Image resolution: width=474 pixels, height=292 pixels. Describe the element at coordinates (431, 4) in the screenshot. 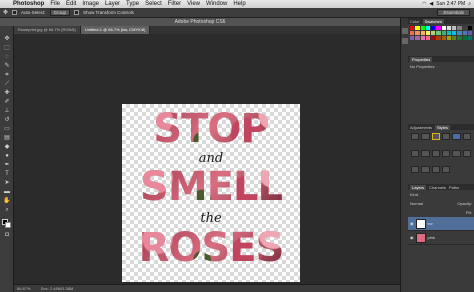

I see `volume-icon: ◀` at that location.